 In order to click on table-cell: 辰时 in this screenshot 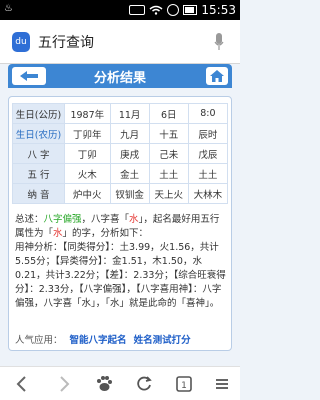, I will do `click(208, 133)`.